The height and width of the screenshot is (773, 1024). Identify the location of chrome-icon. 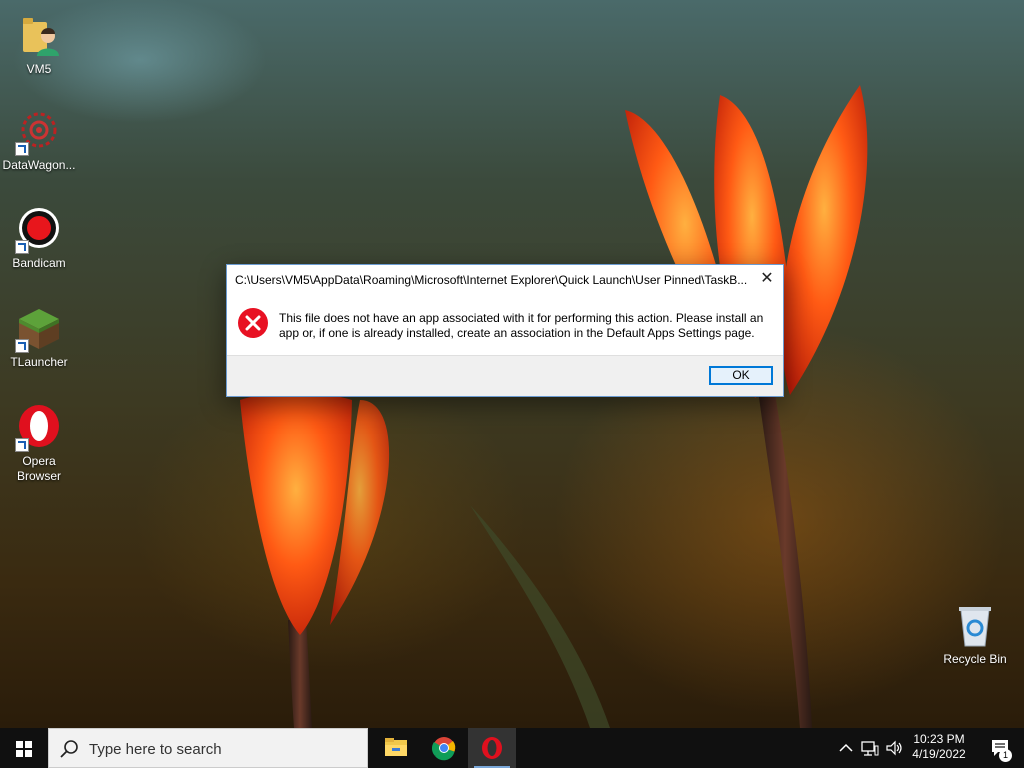
(443, 749).